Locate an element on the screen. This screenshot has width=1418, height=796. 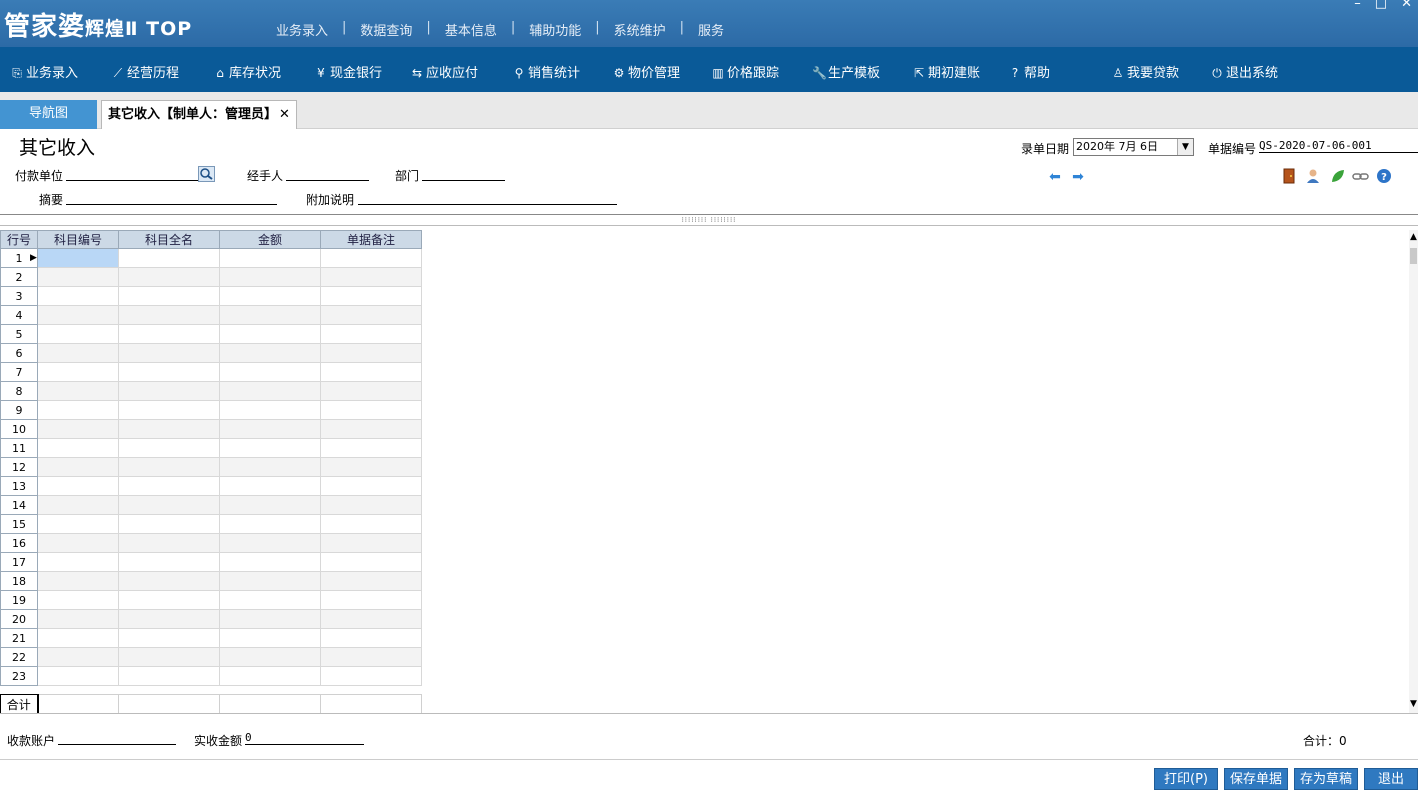
row-number: 14 is located at coordinates (19, 505).